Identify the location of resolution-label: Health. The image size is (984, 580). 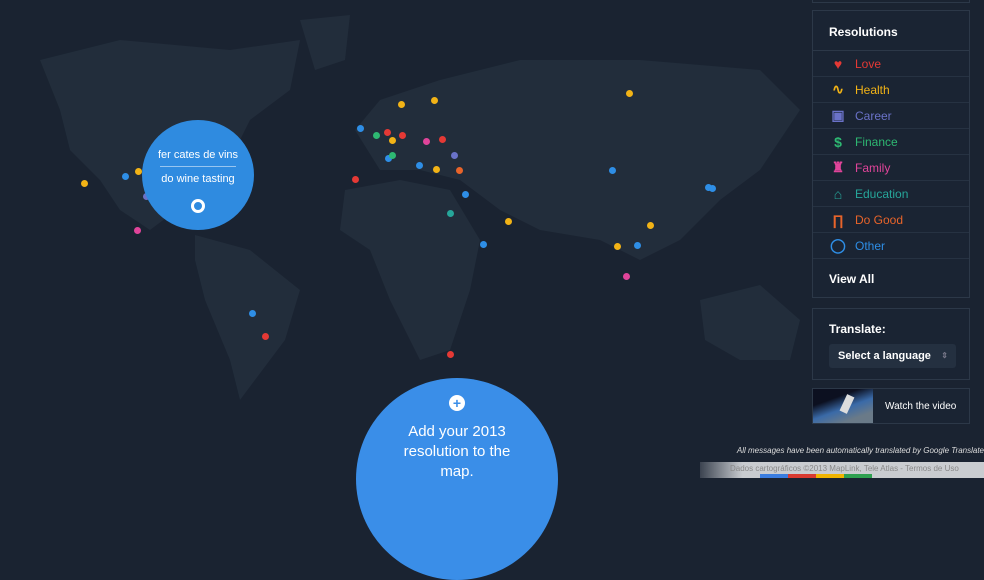
(872, 89).